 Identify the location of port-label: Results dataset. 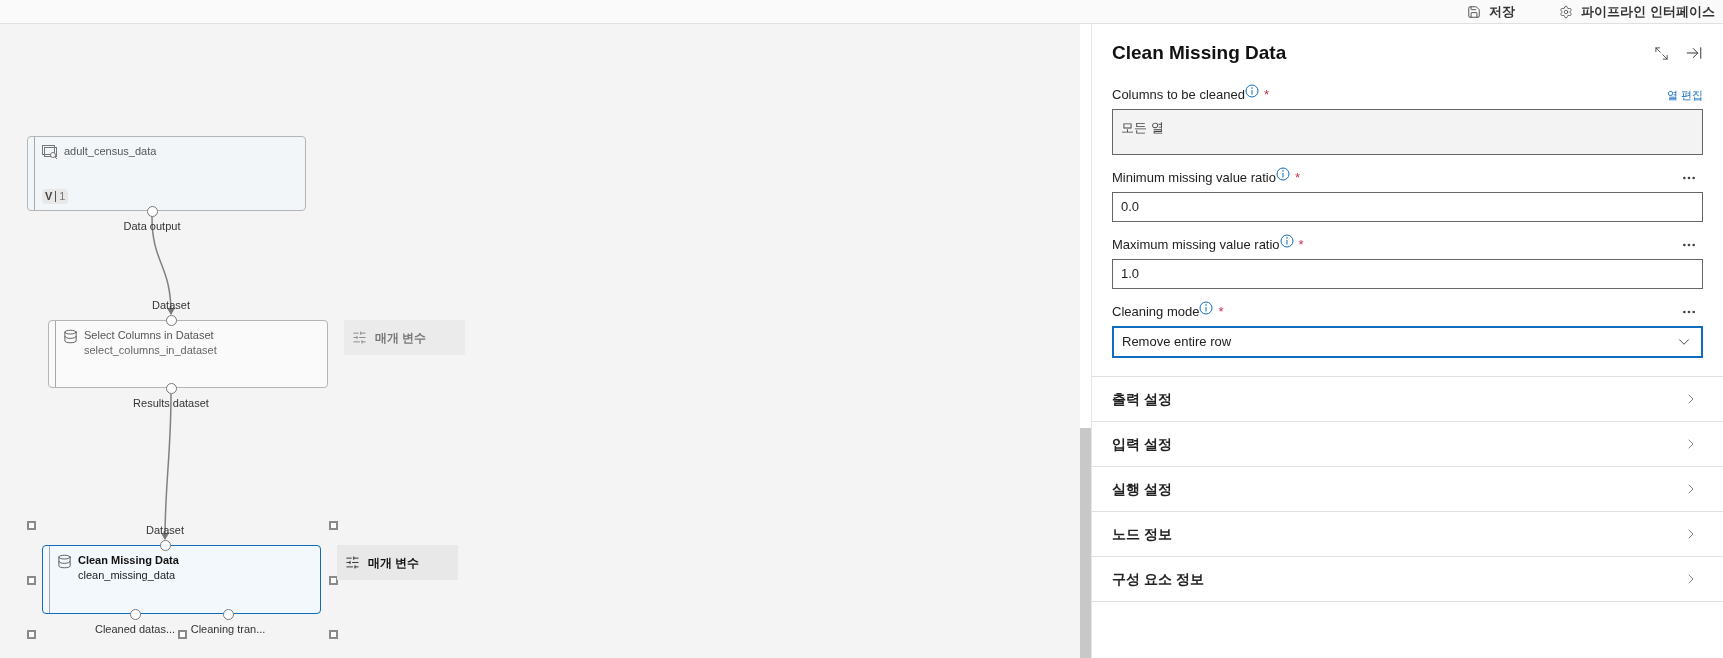
(171, 403).